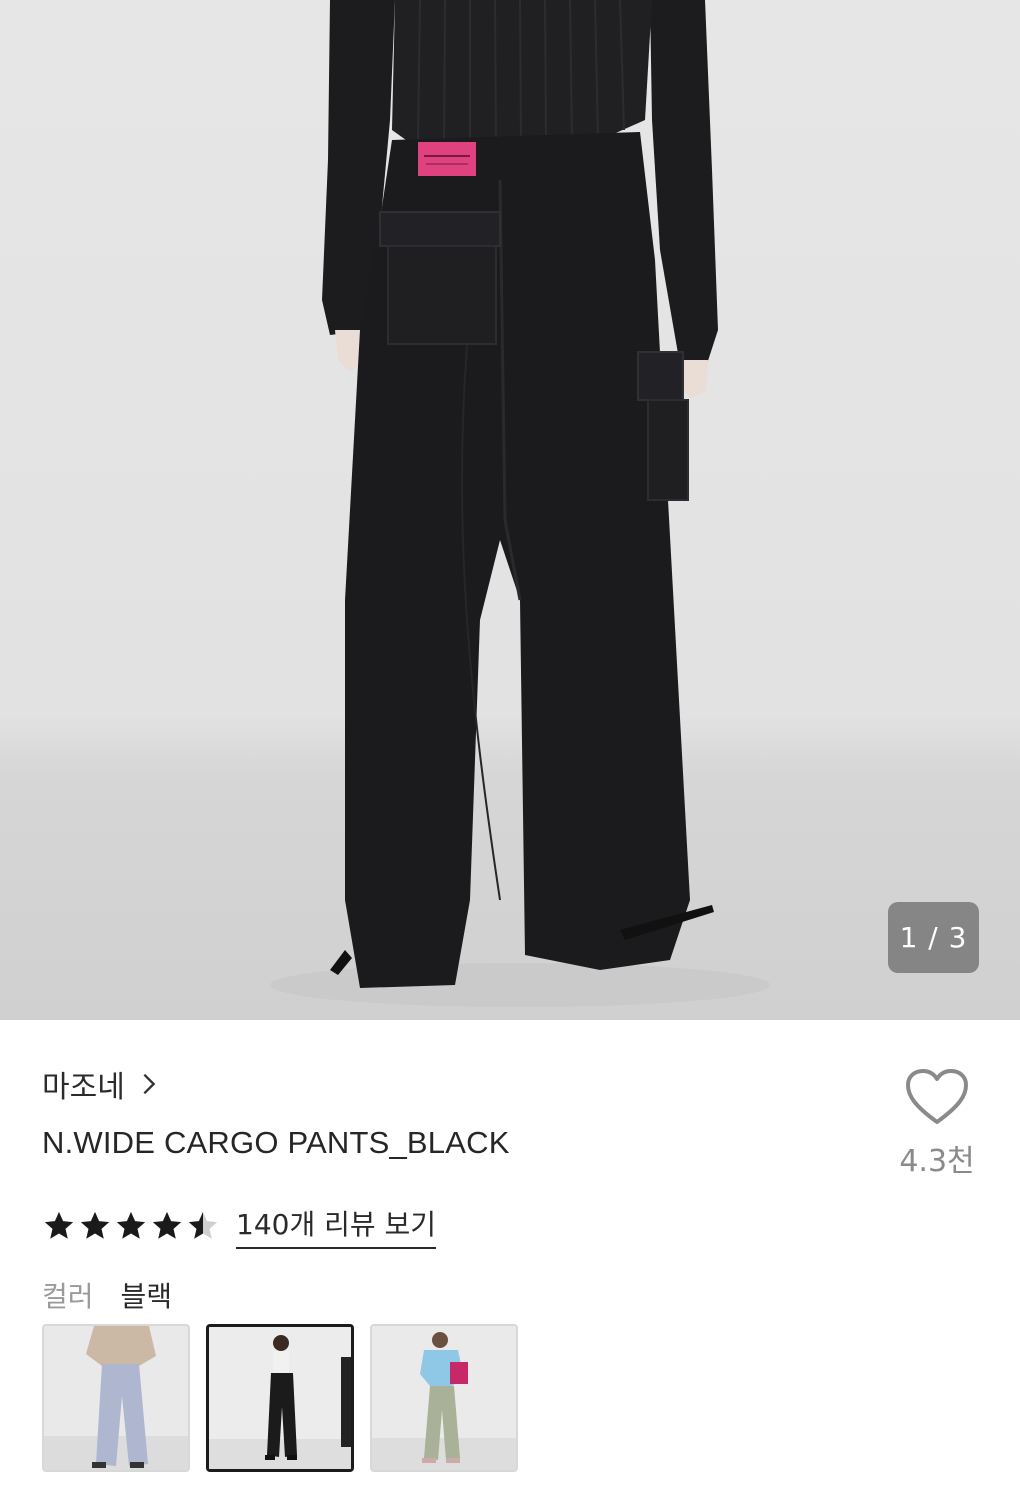 The image size is (1020, 1500). What do you see at coordinates (146, 1296) in the screenshot?
I see `color-value: 블랙` at bounding box center [146, 1296].